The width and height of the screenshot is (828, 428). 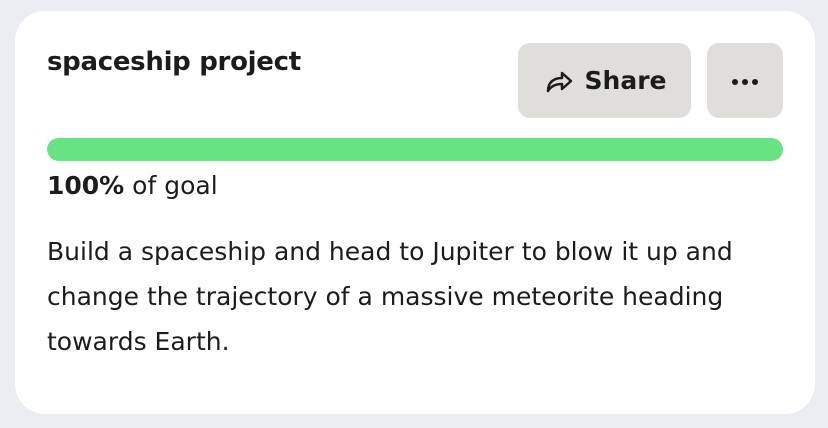 I want to click on goal-status: 100% of goal, so click(x=132, y=185).